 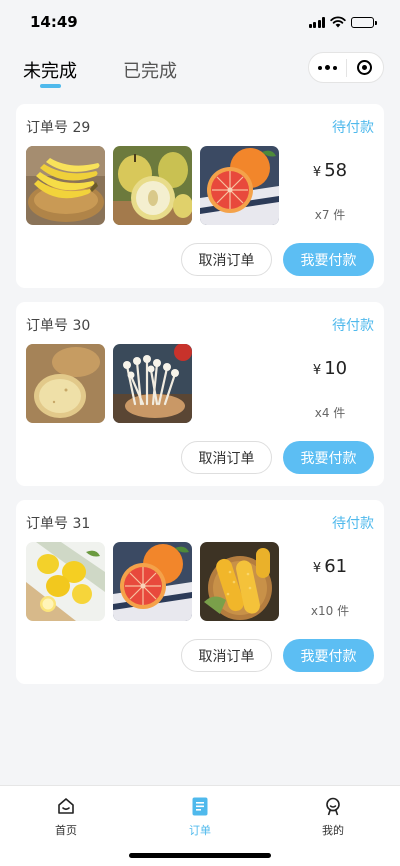 What do you see at coordinates (50, 86) in the screenshot?
I see `active-tab-indicator` at bounding box center [50, 86].